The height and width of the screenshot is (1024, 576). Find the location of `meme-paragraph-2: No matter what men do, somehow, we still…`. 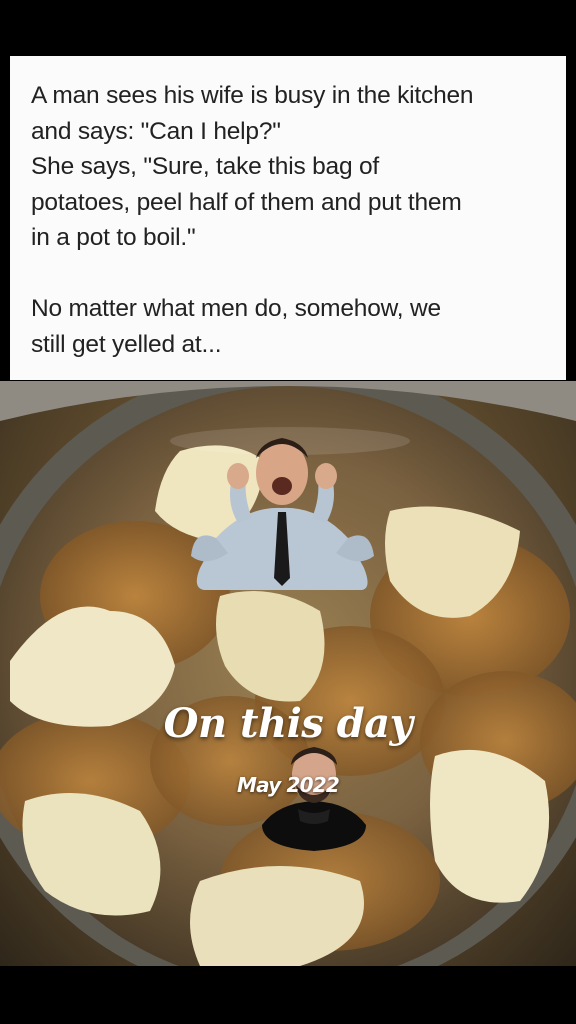

meme-paragraph-2: No matter what men do, somehow, we still… is located at coordinates (298, 326).